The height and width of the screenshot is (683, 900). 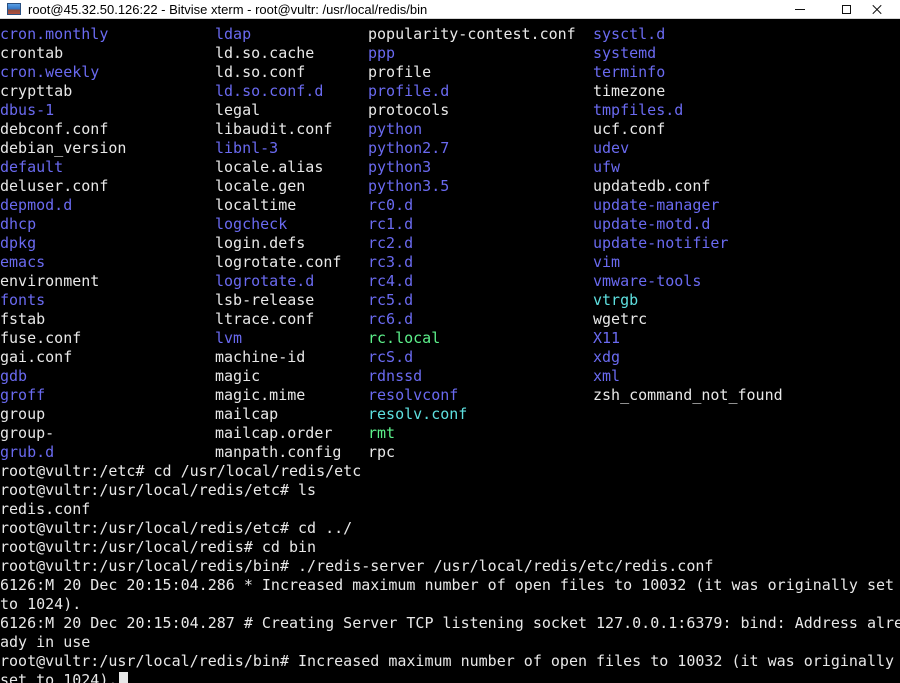 What do you see at coordinates (450, 528) in the screenshot?
I see `terminal-line: root@vultr:/usr/local/redis/etc# cd ../` at bounding box center [450, 528].